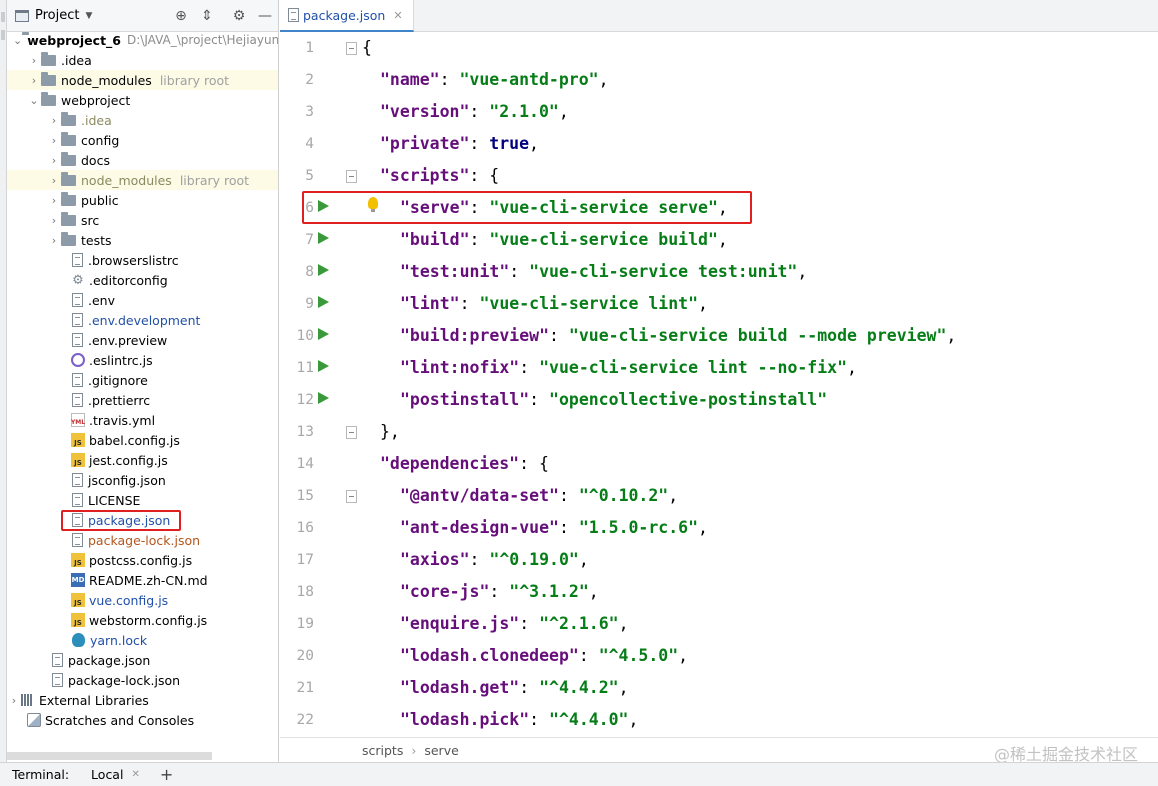 The height and width of the screenshot is (786, 1158). I want to click on line-number: 20, so click(305, 656).